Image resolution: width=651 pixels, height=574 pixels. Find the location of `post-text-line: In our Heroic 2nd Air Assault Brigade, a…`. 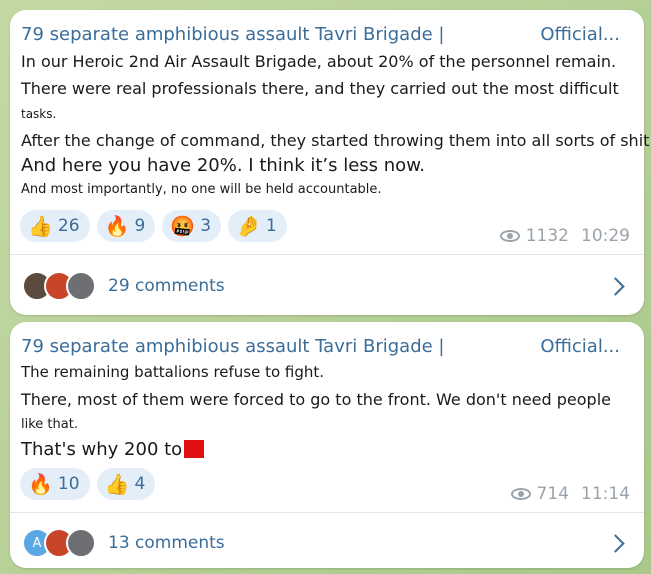

post-text-line: In our Heroic 2nd Air Assault Brigade, a… is located at coordinates (319, 61).